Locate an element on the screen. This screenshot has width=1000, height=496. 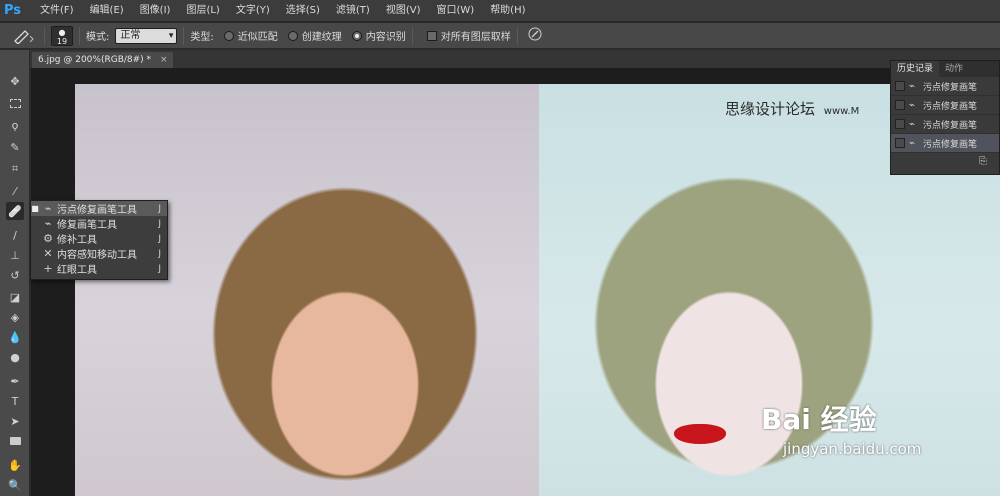
tool-preset-picker is located at coordinates (23, 36).